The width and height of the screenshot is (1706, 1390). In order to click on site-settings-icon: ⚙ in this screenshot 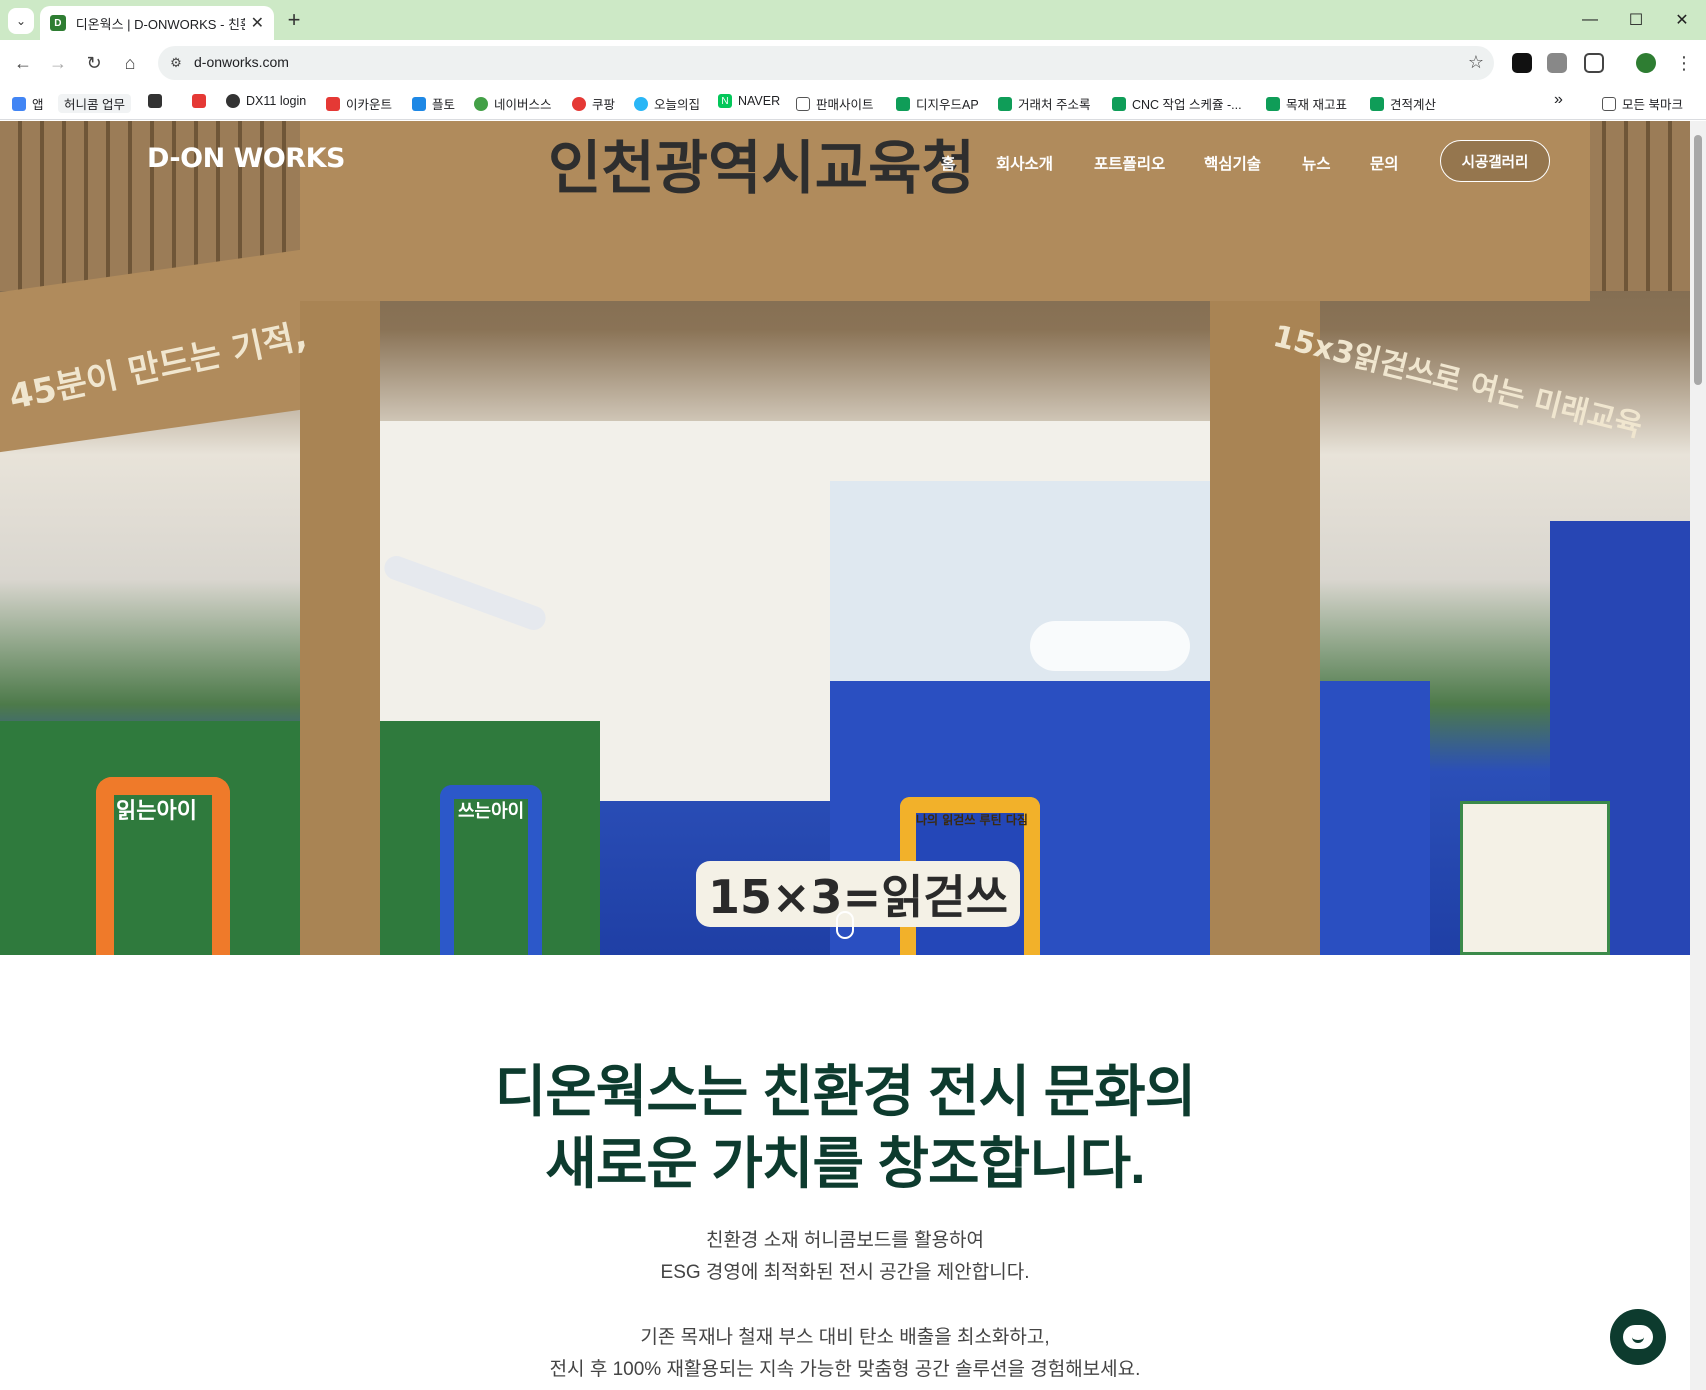, I will do `click(176, 63)`.